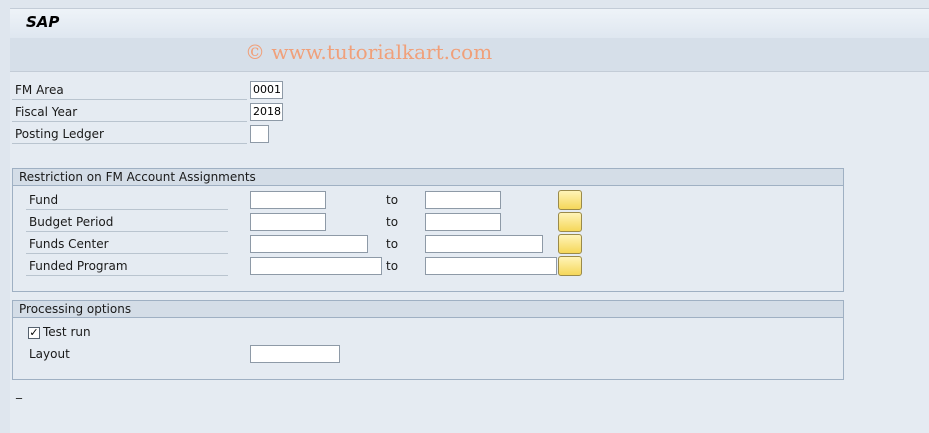 Image resolution: width=929 pixels, height=433 pixels. I want to click on funded-program-label: Funded Program, so click(127, 266).